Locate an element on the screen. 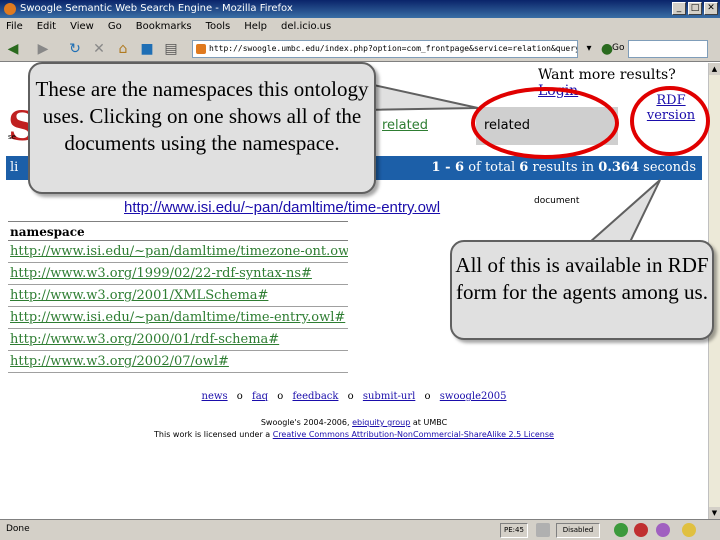  window-controls: _ □ ✕ is located at coordinates (695, 8).